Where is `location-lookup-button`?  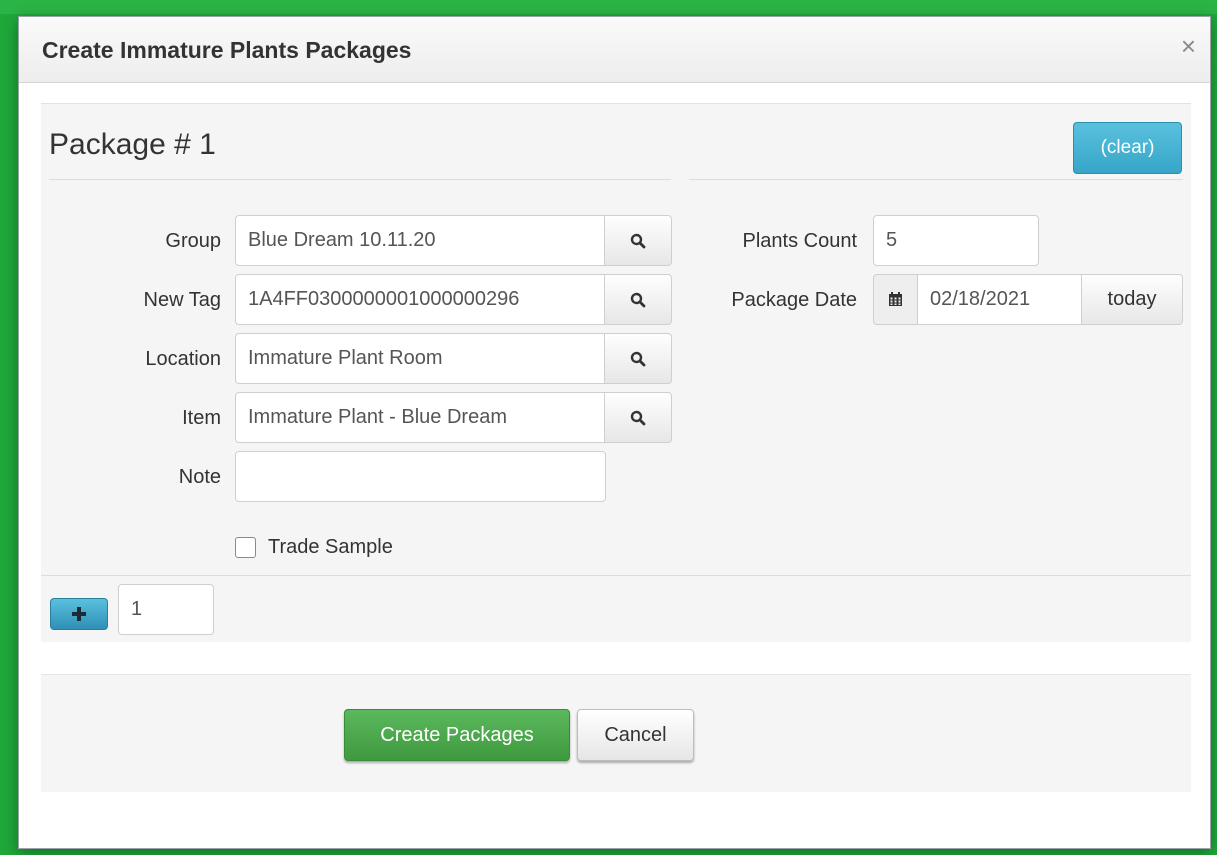 location-lookup-button is located at coordinates (638, 358).